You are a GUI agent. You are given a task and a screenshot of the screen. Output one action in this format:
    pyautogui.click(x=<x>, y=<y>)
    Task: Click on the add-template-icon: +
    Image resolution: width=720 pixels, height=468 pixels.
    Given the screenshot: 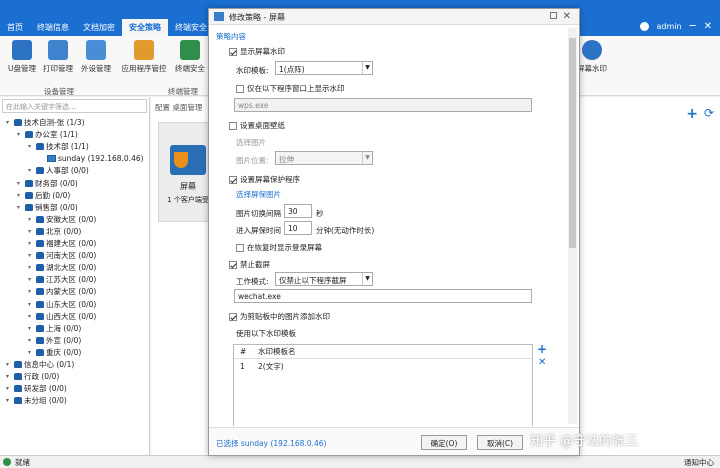 What is the action you would take?
    pyautogui.click(x=542, y=349)
    